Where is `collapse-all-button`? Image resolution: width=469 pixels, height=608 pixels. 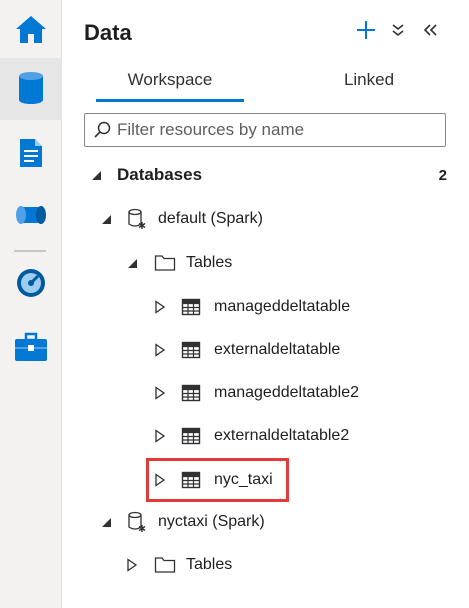
collapse-all-button is located at coordinates (398, 32).